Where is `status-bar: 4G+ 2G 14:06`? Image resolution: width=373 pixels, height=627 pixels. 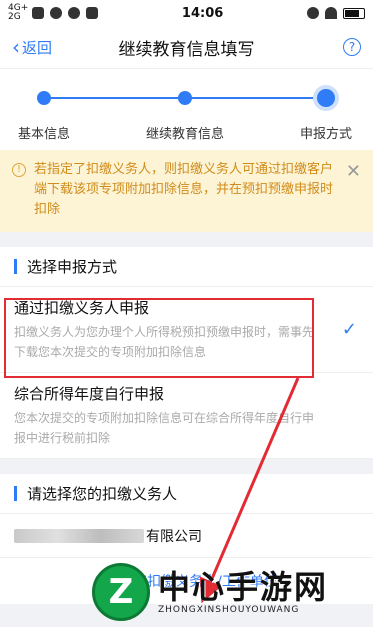 status-bar: 4G+ 2G 14:06 is located at coordinates (186, 13).